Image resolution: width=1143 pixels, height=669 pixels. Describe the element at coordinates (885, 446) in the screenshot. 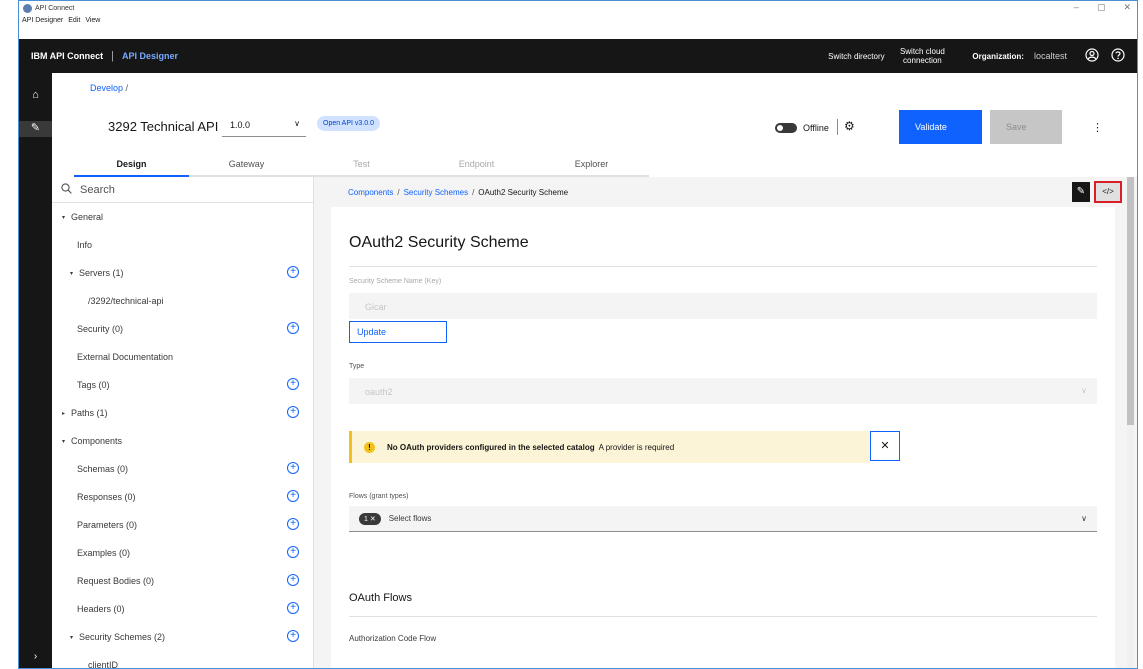

I see `close-icon: ✕` at that location.